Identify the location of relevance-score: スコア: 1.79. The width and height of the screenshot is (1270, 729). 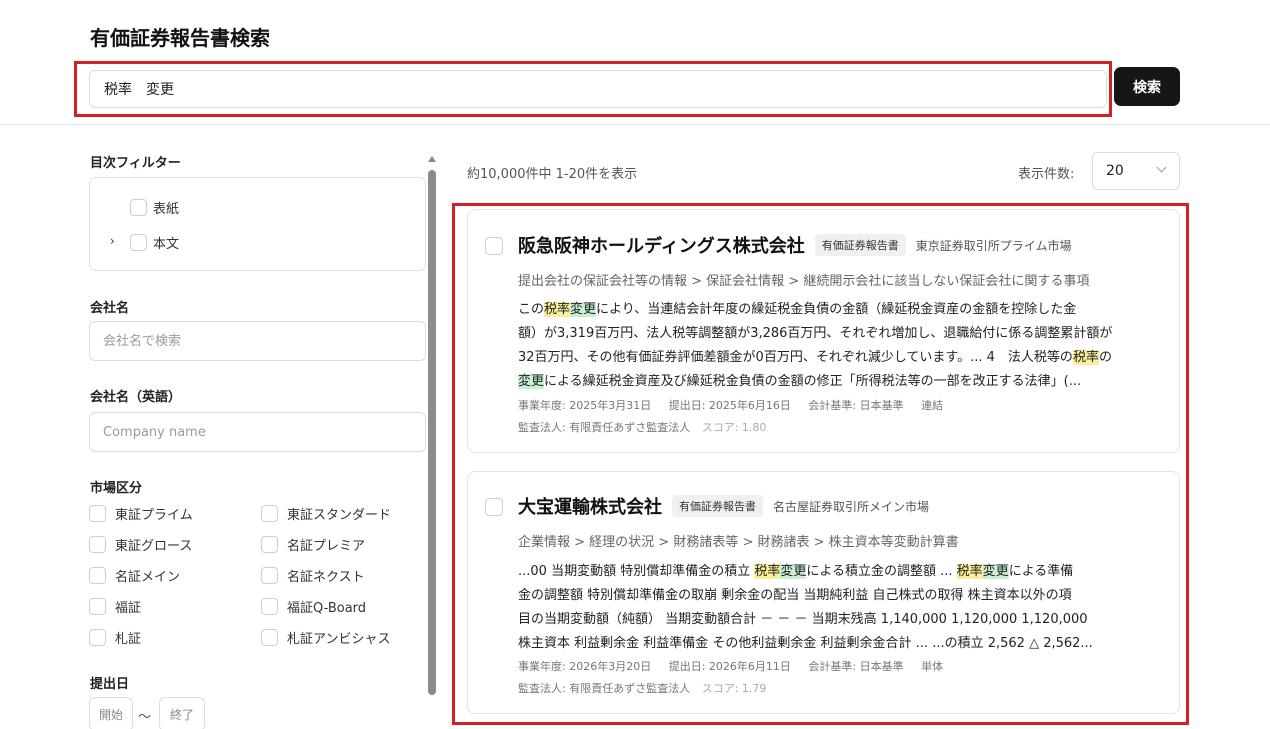
(734, 688).